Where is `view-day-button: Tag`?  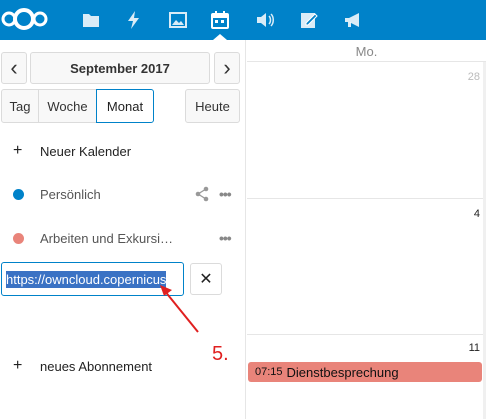
view-day-button: Tag is located at coordinates (20, 106).